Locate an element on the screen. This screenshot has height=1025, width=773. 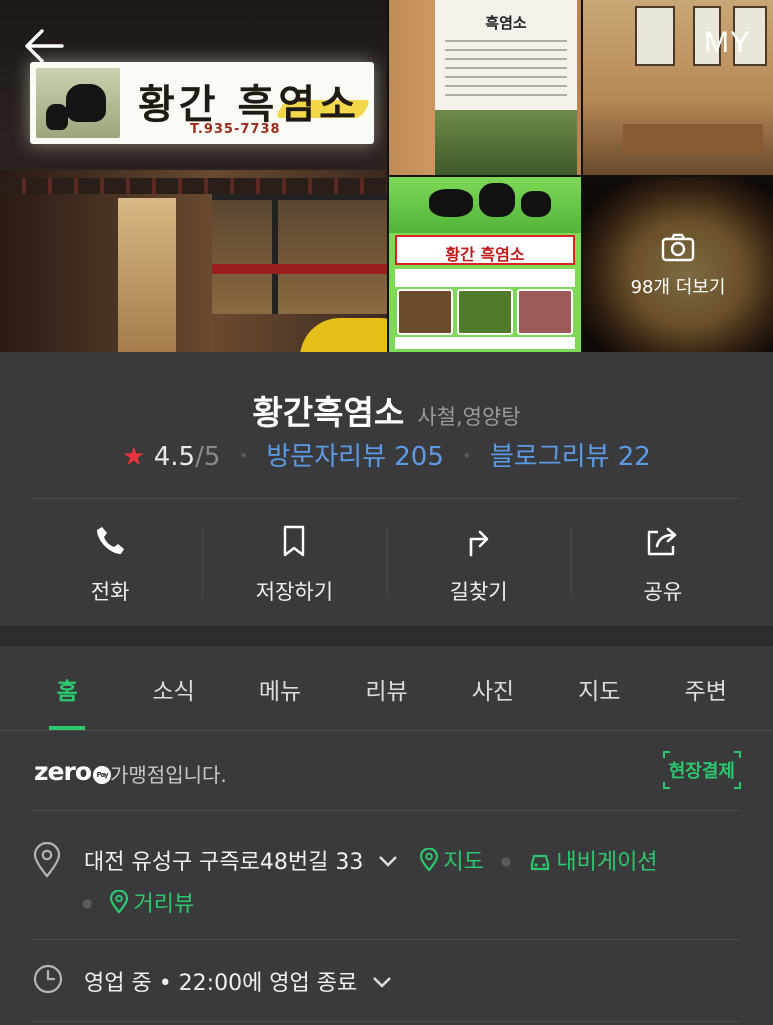
tab-news: 소식 is located at coordinates (173, 688).